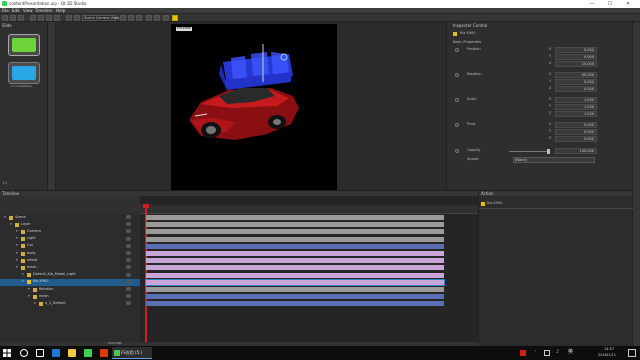 The image size is (640, 360). I want to click on input-language: 英, so click(570, 352).